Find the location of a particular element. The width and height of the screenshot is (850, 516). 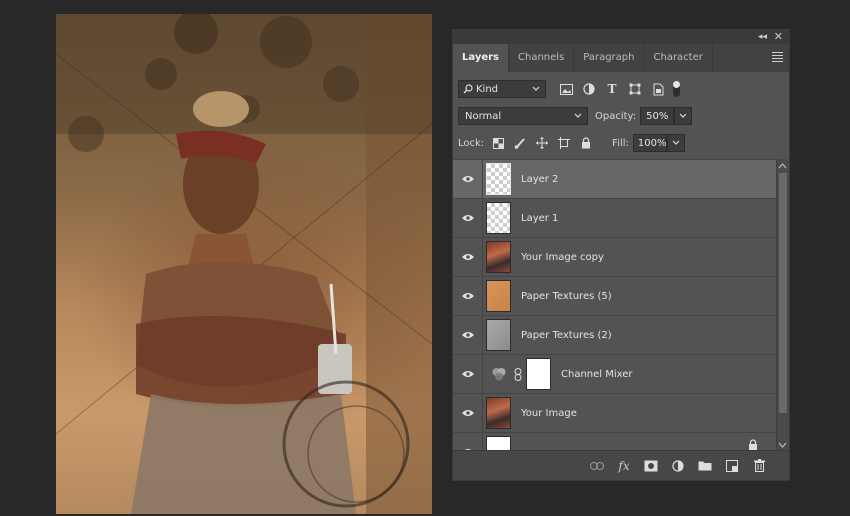

blend-mode-value: Normal is located at coordinates (483, 116).